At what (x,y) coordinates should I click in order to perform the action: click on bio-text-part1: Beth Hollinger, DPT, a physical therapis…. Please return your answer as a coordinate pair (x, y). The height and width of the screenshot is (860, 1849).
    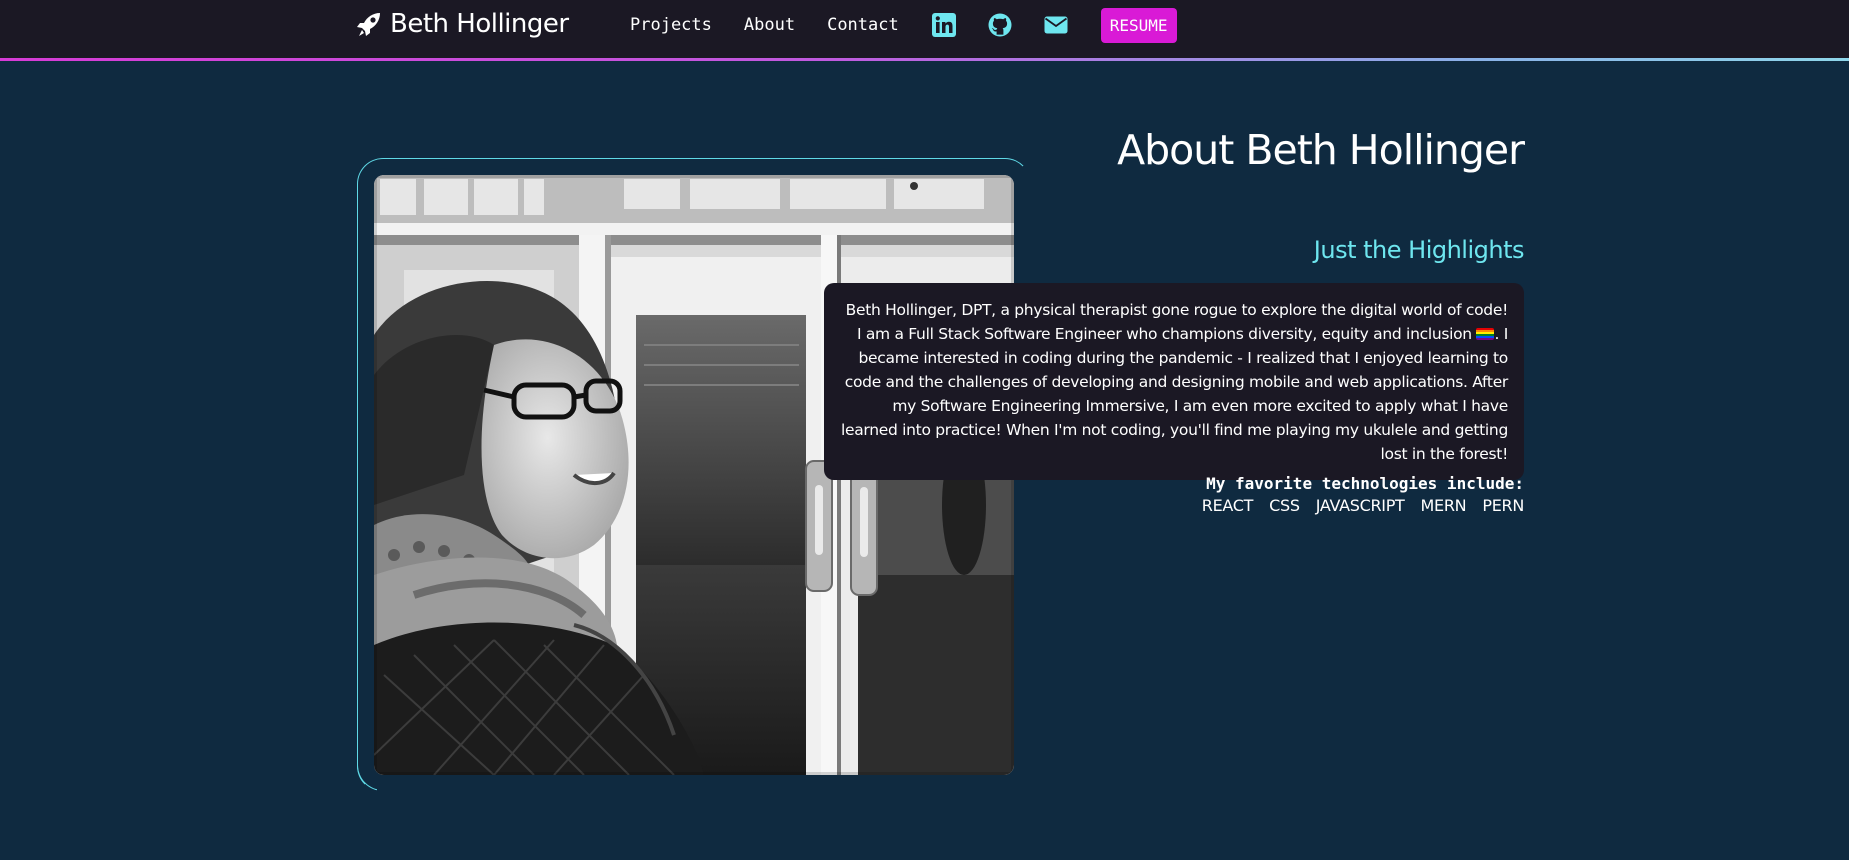
    Looking at the image, I should click on (1177, 322).